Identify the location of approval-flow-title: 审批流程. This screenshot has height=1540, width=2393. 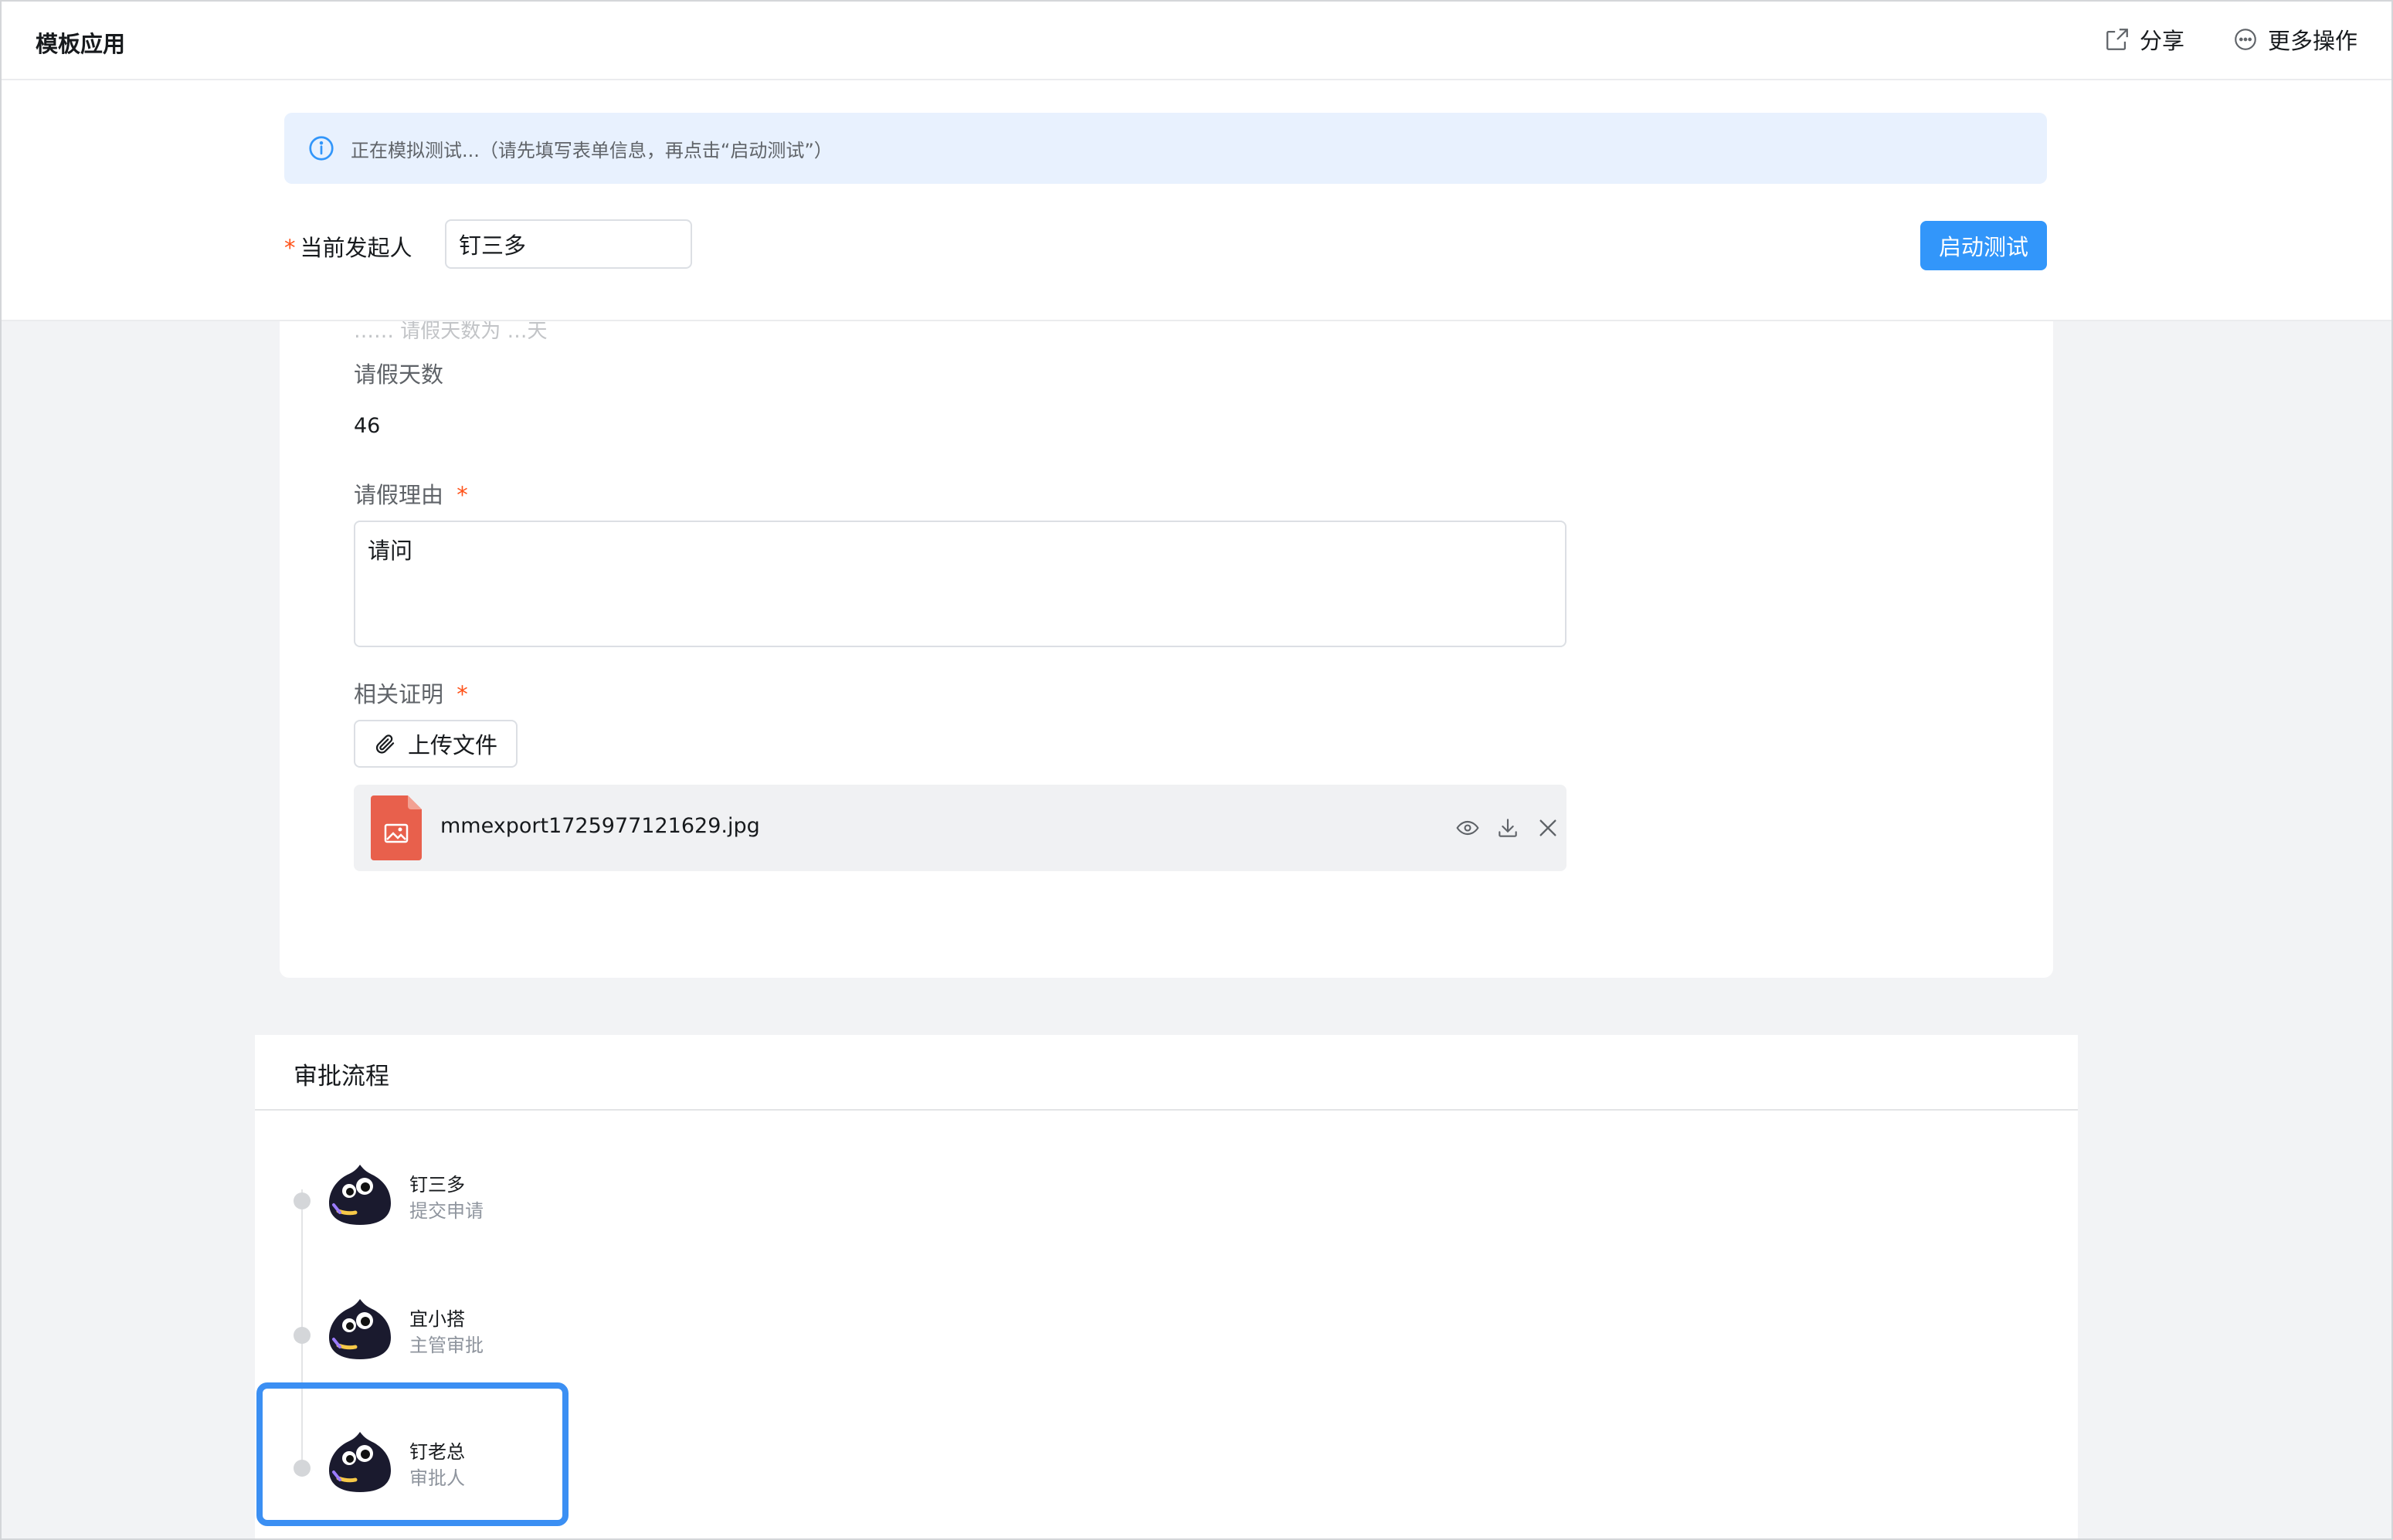
(341, 1077).